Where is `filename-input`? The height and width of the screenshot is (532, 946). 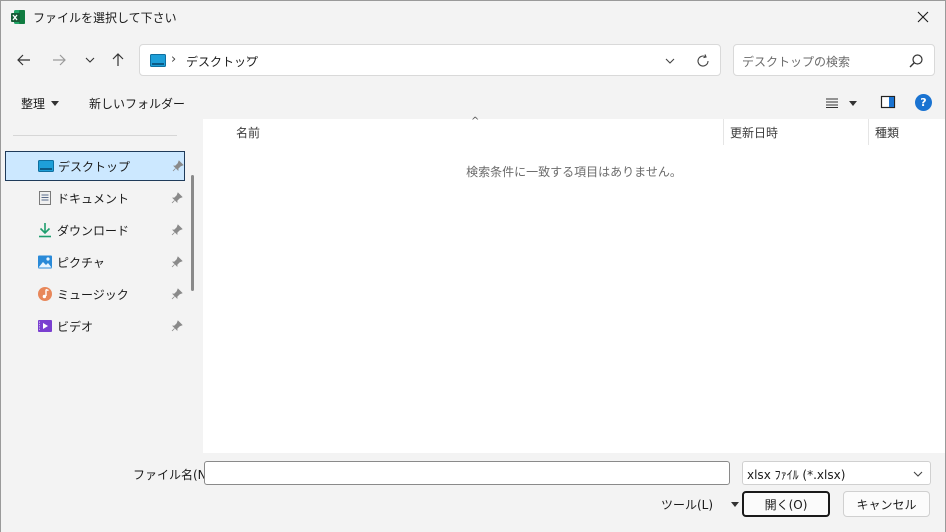
filename-input is located at coordinates (565, 473).